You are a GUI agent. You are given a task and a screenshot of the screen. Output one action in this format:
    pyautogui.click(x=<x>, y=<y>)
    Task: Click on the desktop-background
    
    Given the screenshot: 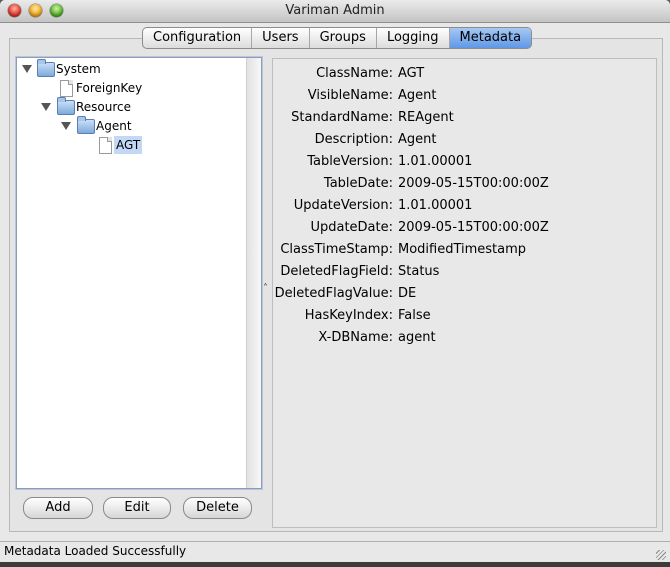 What is the action you would take?
    pyautogui.click(x=335, y=564)
    